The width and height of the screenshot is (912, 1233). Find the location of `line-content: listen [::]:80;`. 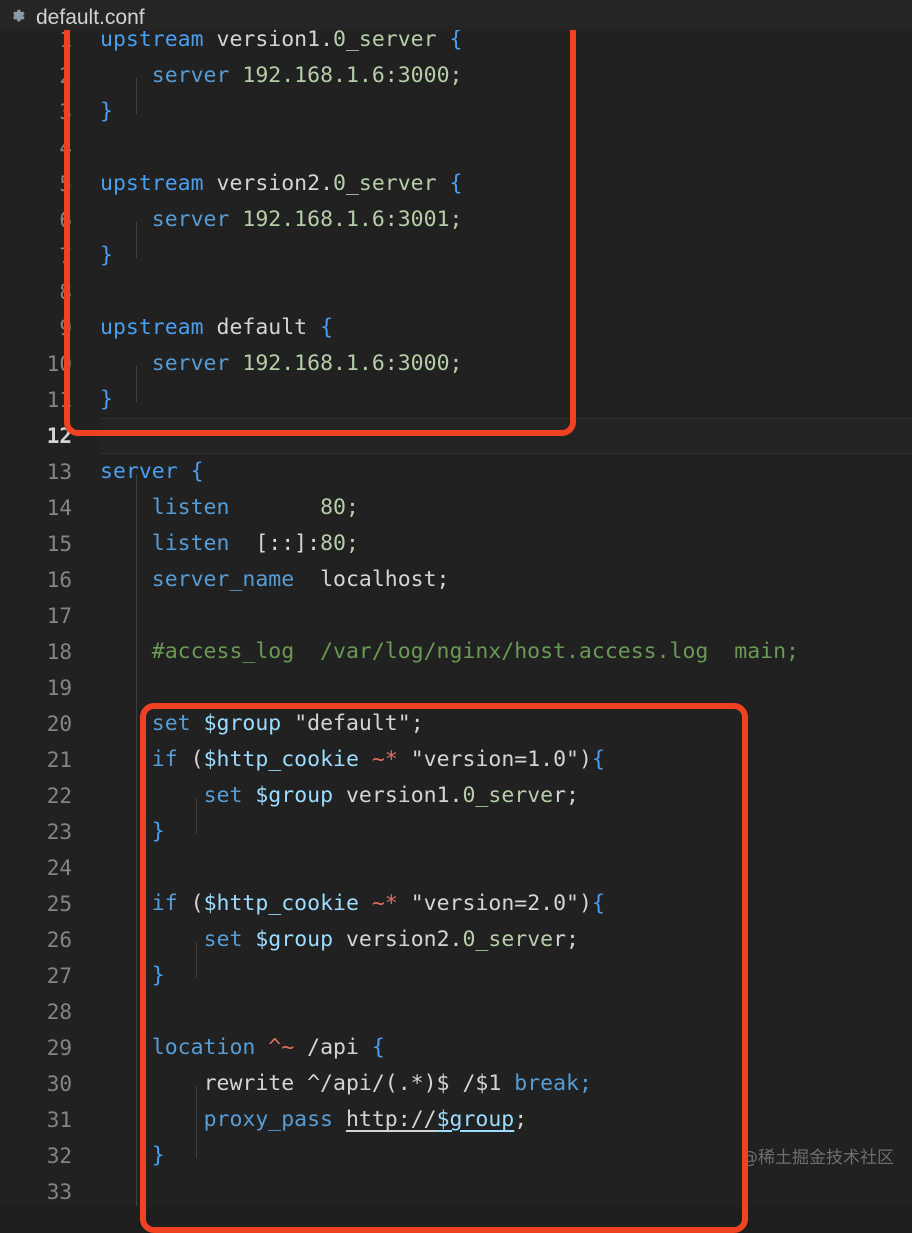

line-content: listen [::]:80; is located at coordinates (255, 543).